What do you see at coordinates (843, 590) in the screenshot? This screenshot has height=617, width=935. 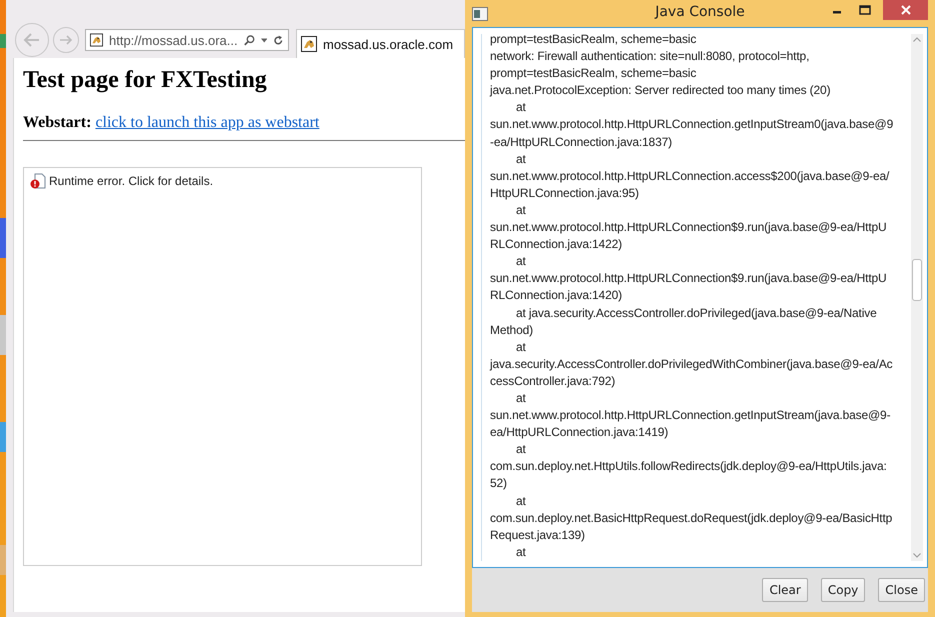 I see `copy-button: Copy` at bounding box center [843, 590].